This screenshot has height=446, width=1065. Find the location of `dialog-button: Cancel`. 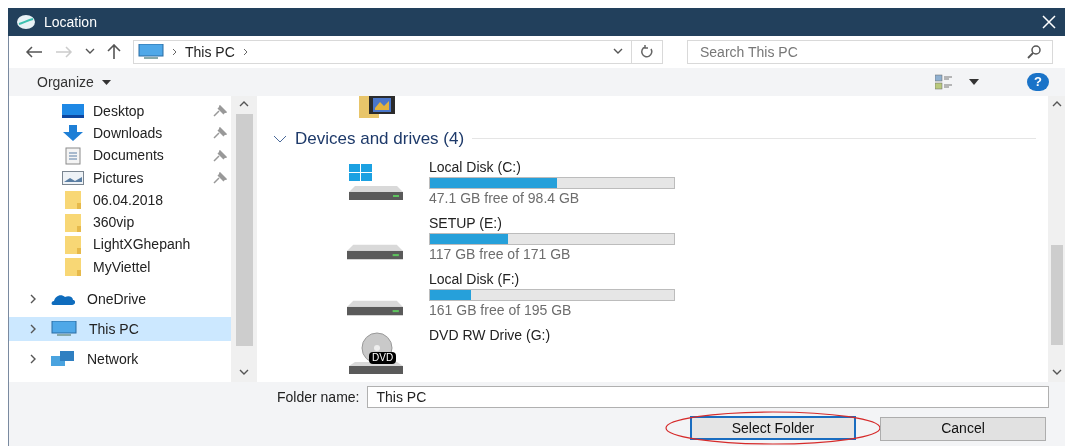

dialog-button: Cancel is located at coordinates (963, 428).